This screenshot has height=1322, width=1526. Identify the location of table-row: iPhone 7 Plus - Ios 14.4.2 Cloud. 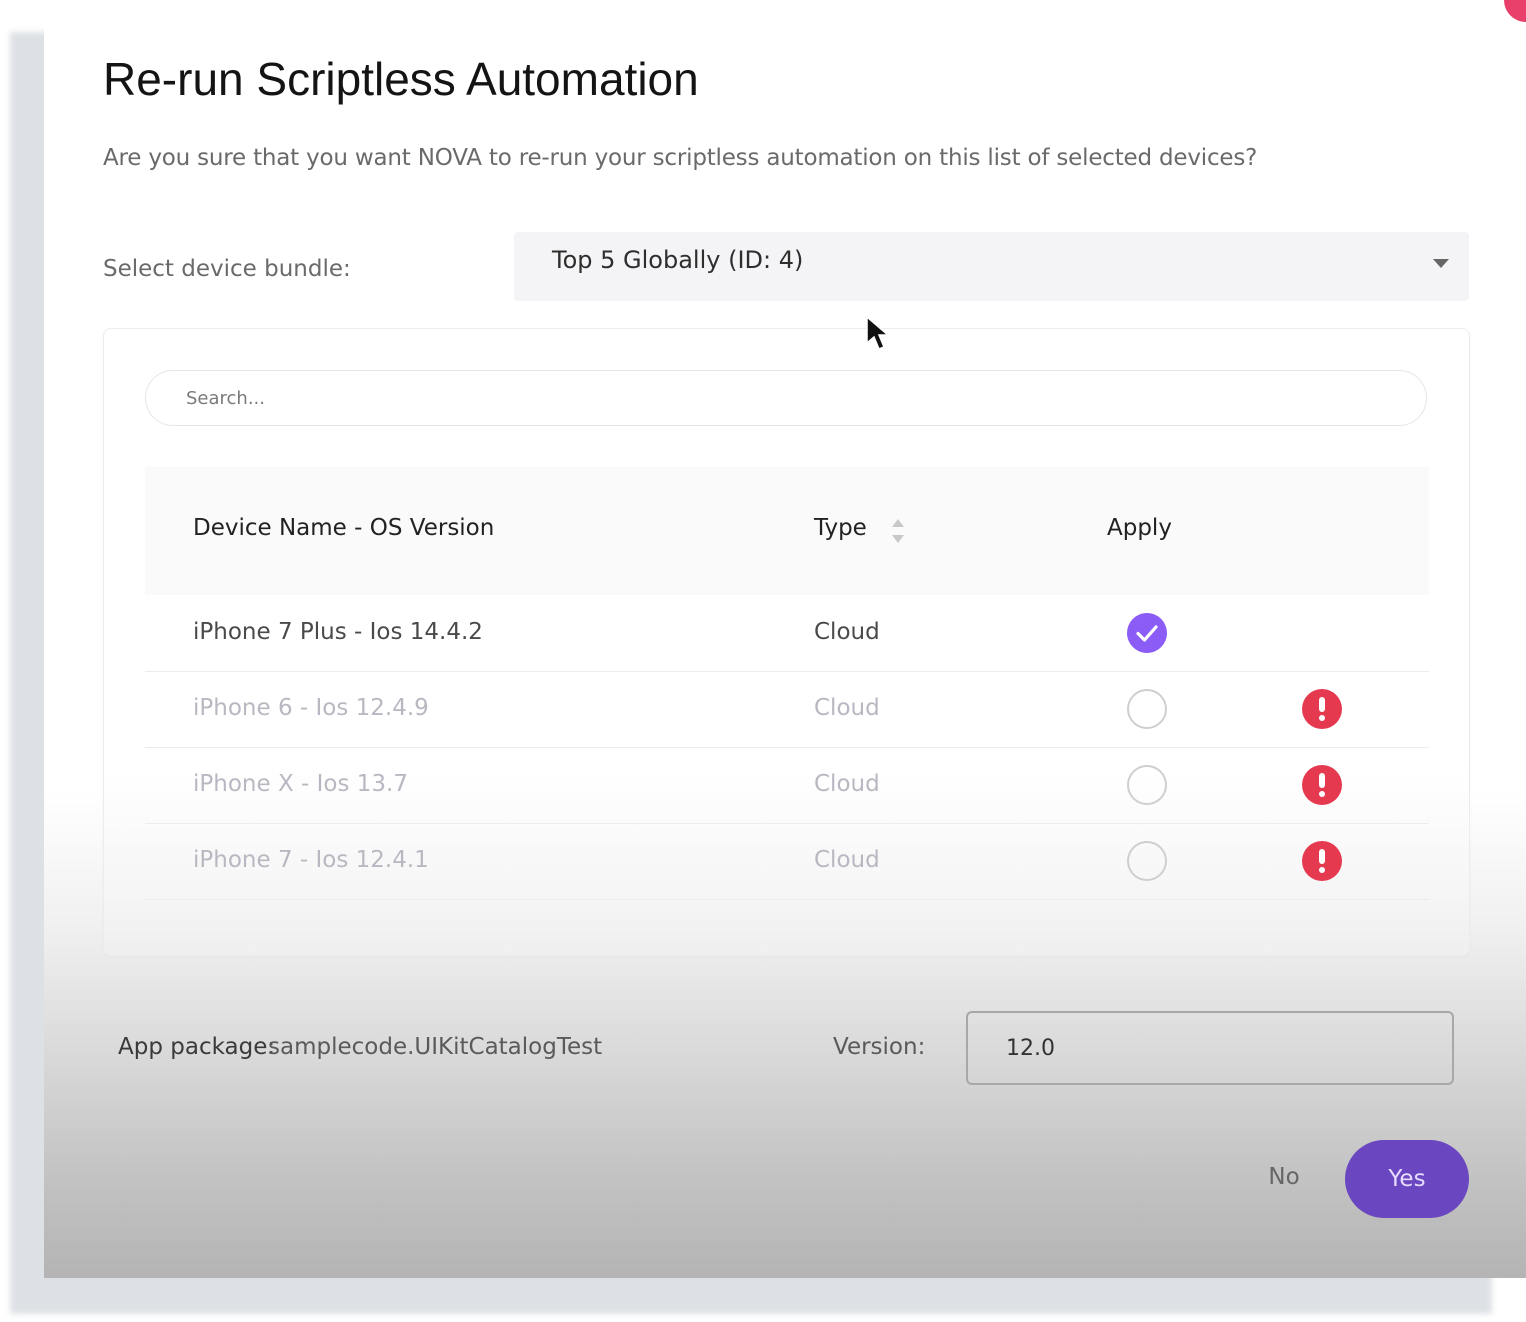
(787, 633).